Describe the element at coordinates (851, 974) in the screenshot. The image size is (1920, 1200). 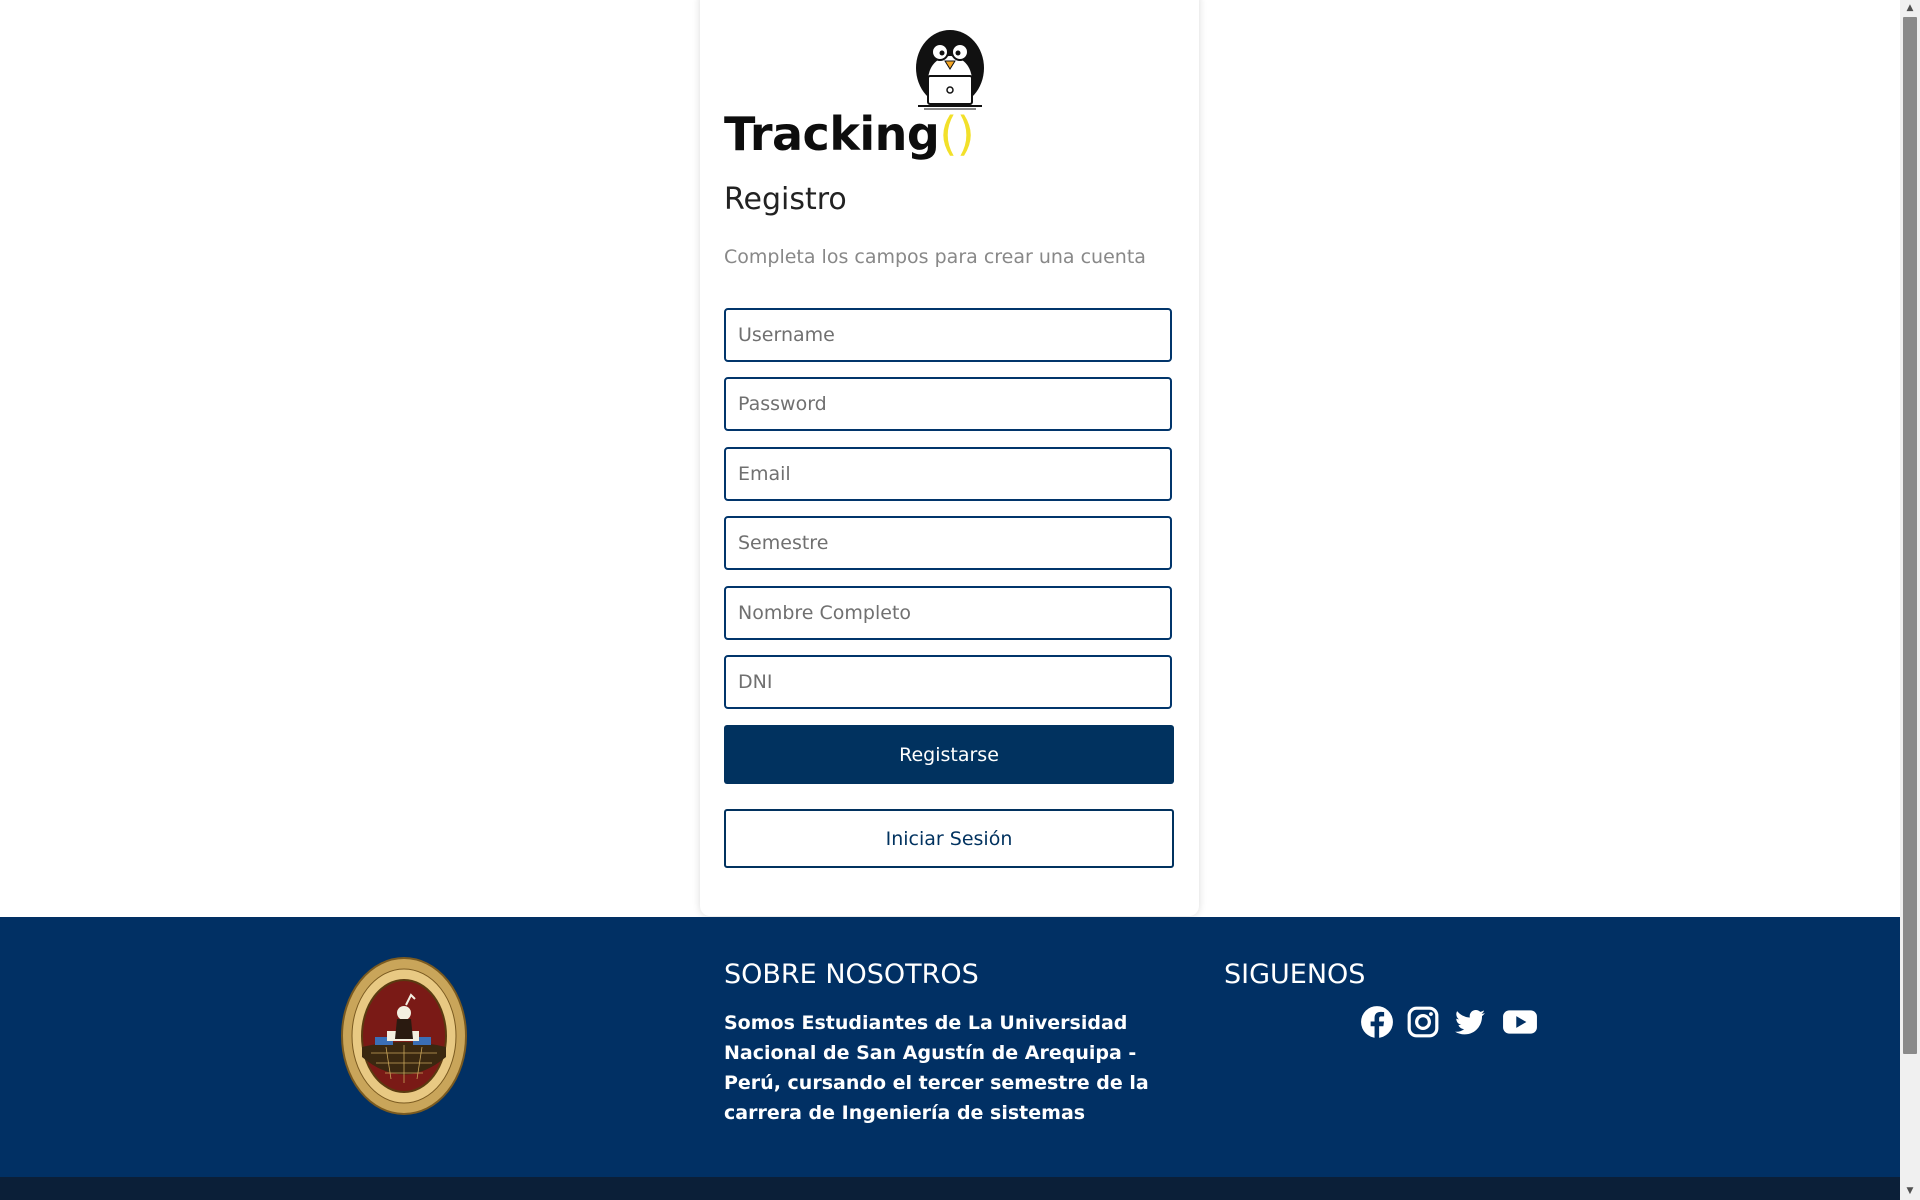
I see `about-title: SOBRE NOSOTROS` at that location.